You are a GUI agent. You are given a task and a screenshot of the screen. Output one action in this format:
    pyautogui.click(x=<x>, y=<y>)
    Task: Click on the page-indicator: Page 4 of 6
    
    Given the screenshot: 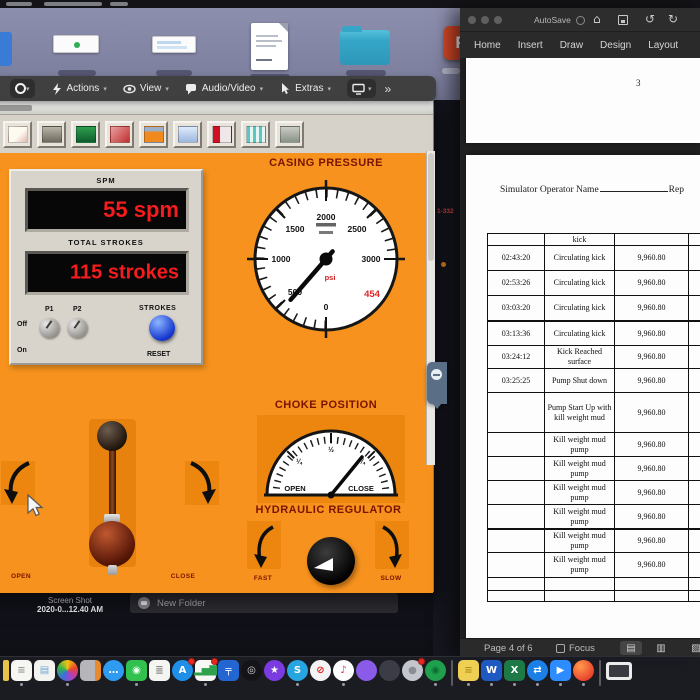 What is the action you would take?
    pyautogui.click(x=508, y=648)
    